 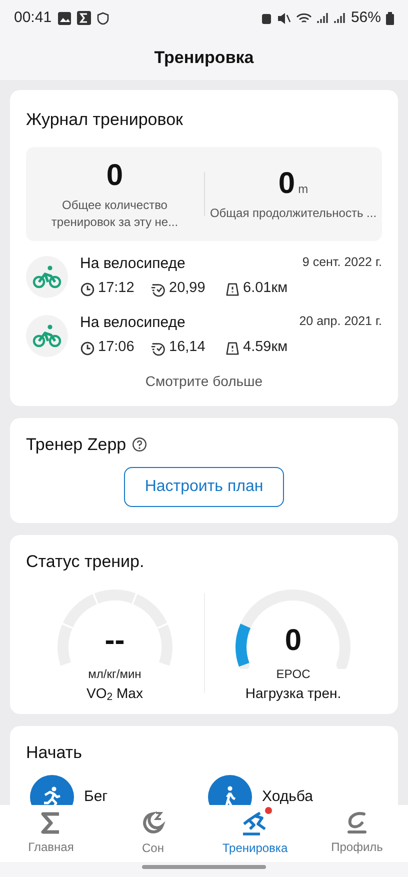 I want to click on see-more-link: Смотрите больше, so click(x=204, y=381).